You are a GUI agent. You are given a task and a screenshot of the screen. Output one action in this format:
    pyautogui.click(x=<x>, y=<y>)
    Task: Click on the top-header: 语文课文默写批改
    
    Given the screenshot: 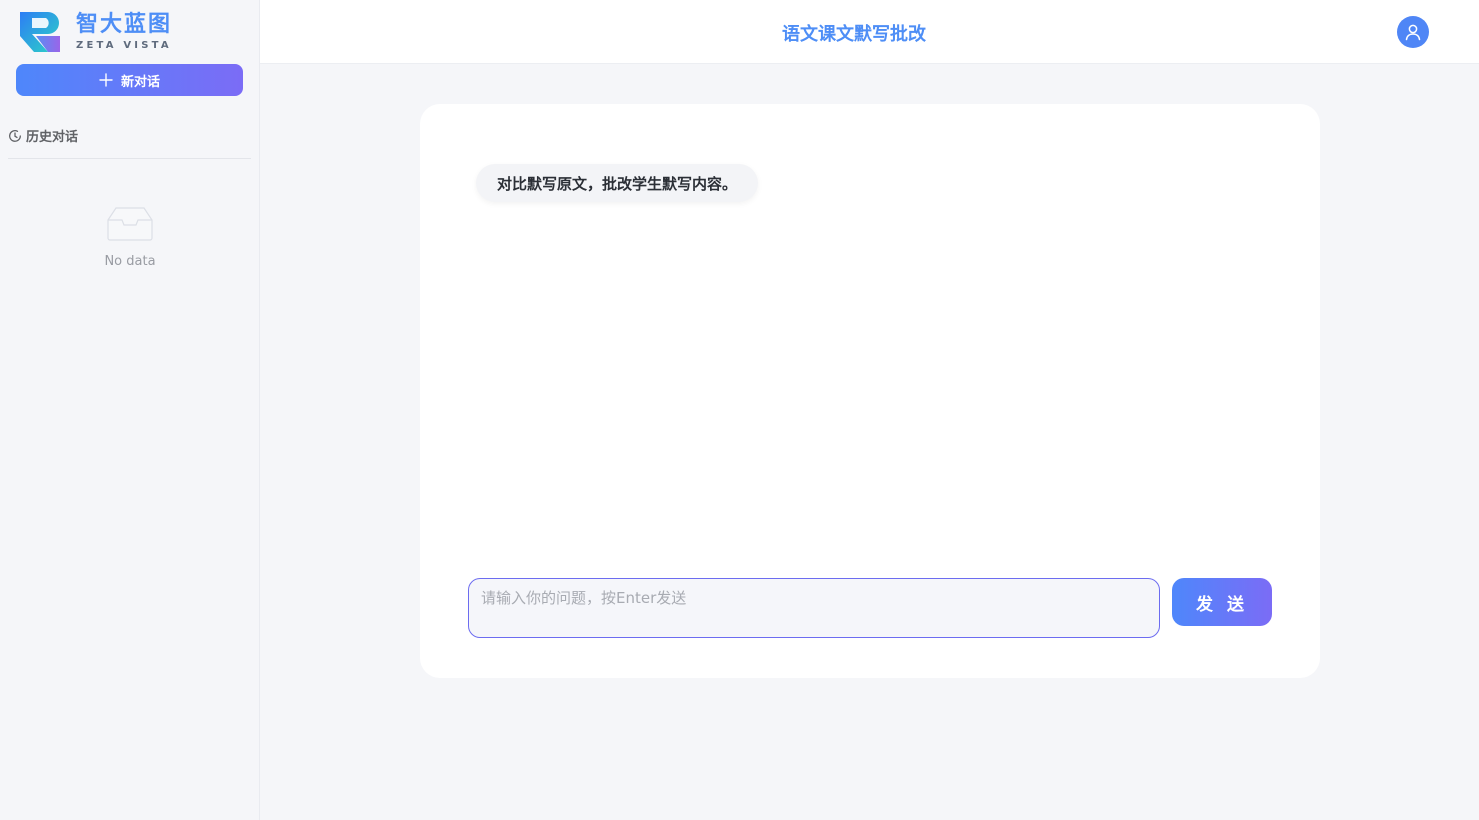 What is the action you would take?
    pyautogui.click(x=869, y=32)
    